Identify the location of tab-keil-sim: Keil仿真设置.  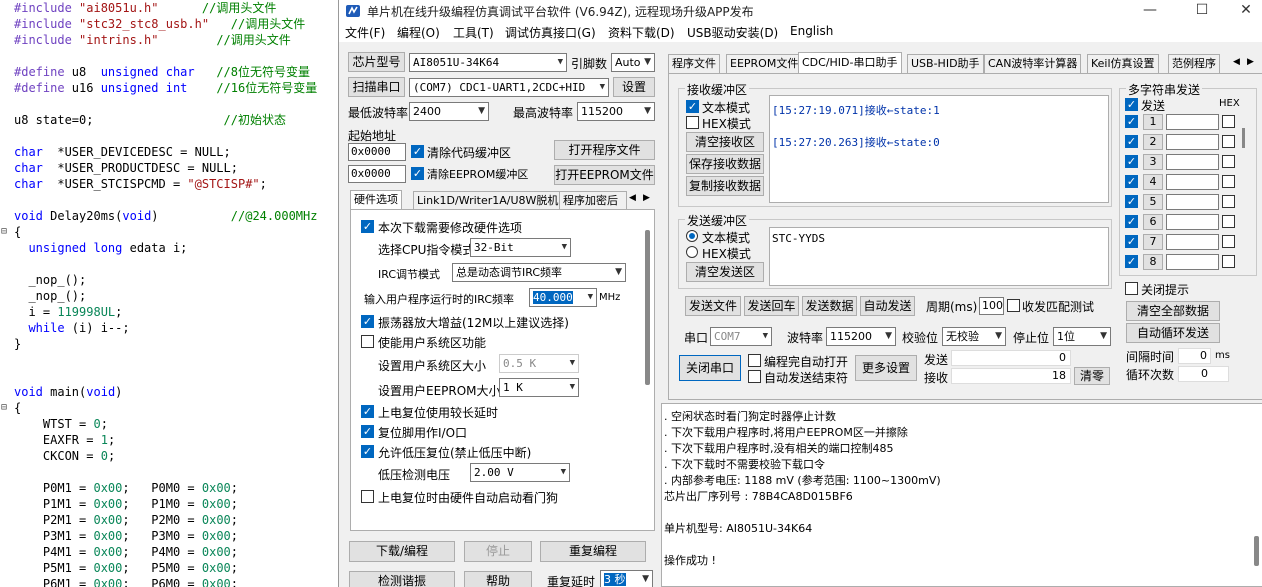
(1123, 63).